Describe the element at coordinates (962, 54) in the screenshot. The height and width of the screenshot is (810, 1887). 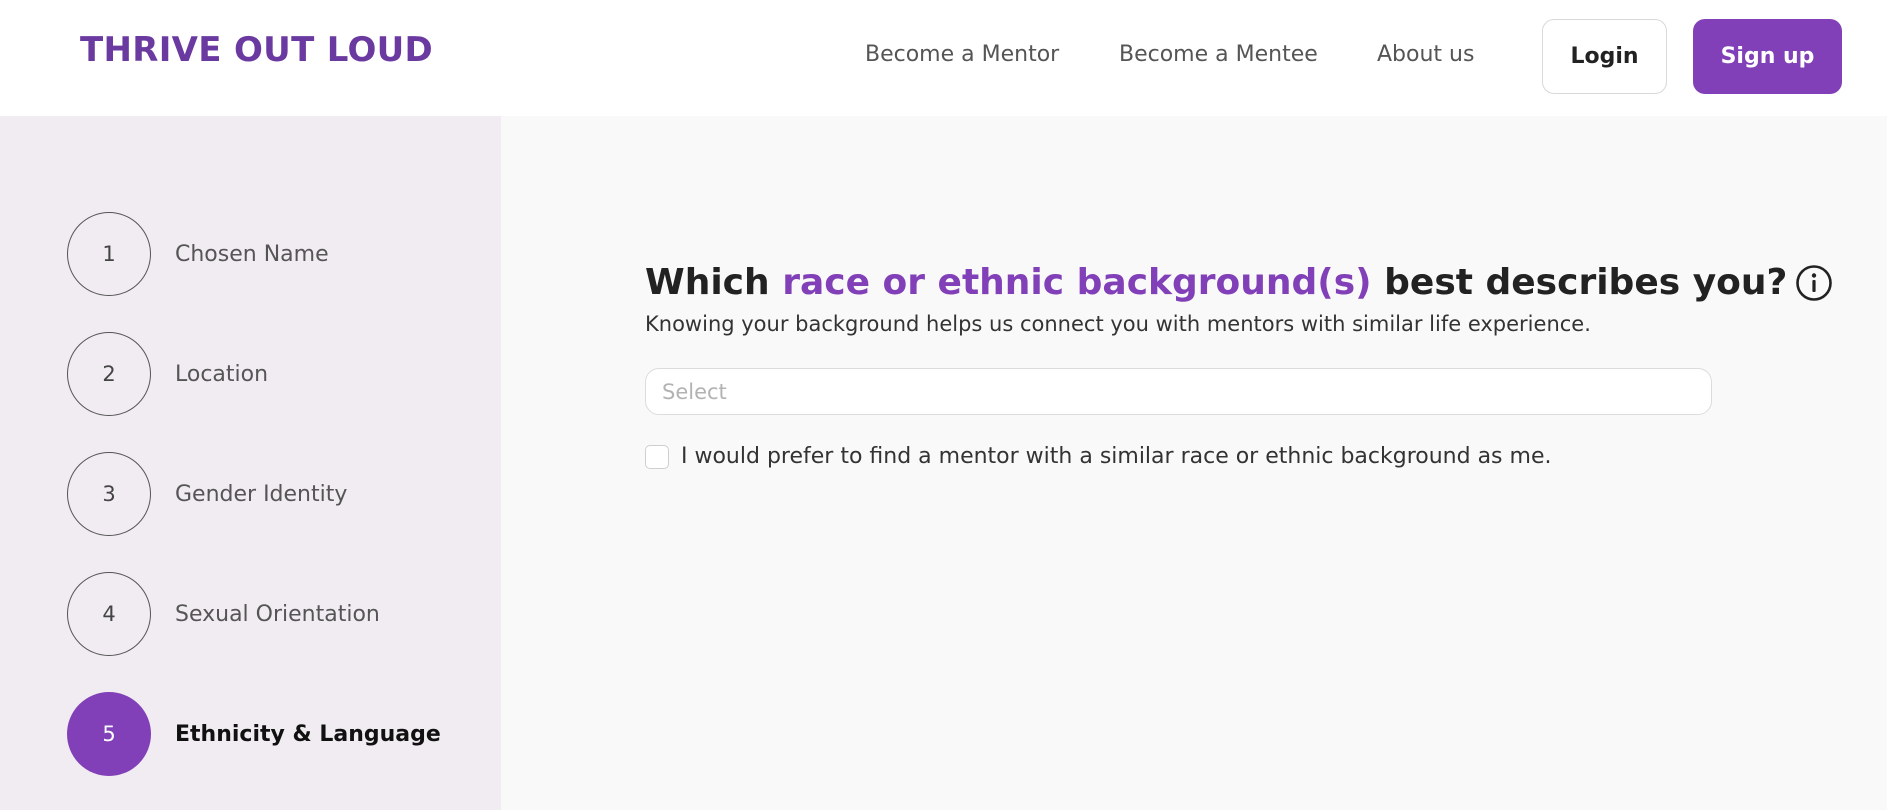
I see `nav-become-mentor: Become a Mentor` at that location.